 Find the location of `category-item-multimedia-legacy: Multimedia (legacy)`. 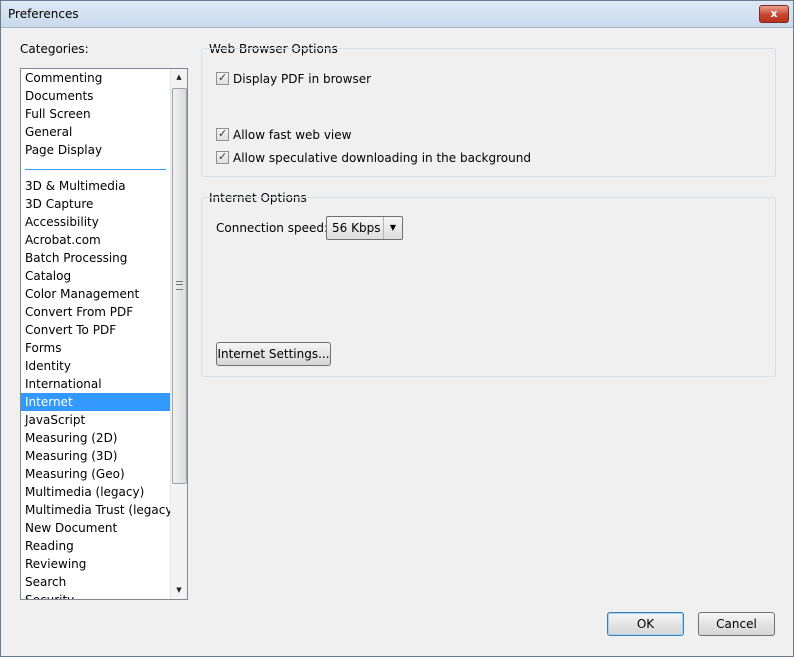

category-item-multimedia-legacy: Multimedia (legacy) is located at coordinates (95, 492).